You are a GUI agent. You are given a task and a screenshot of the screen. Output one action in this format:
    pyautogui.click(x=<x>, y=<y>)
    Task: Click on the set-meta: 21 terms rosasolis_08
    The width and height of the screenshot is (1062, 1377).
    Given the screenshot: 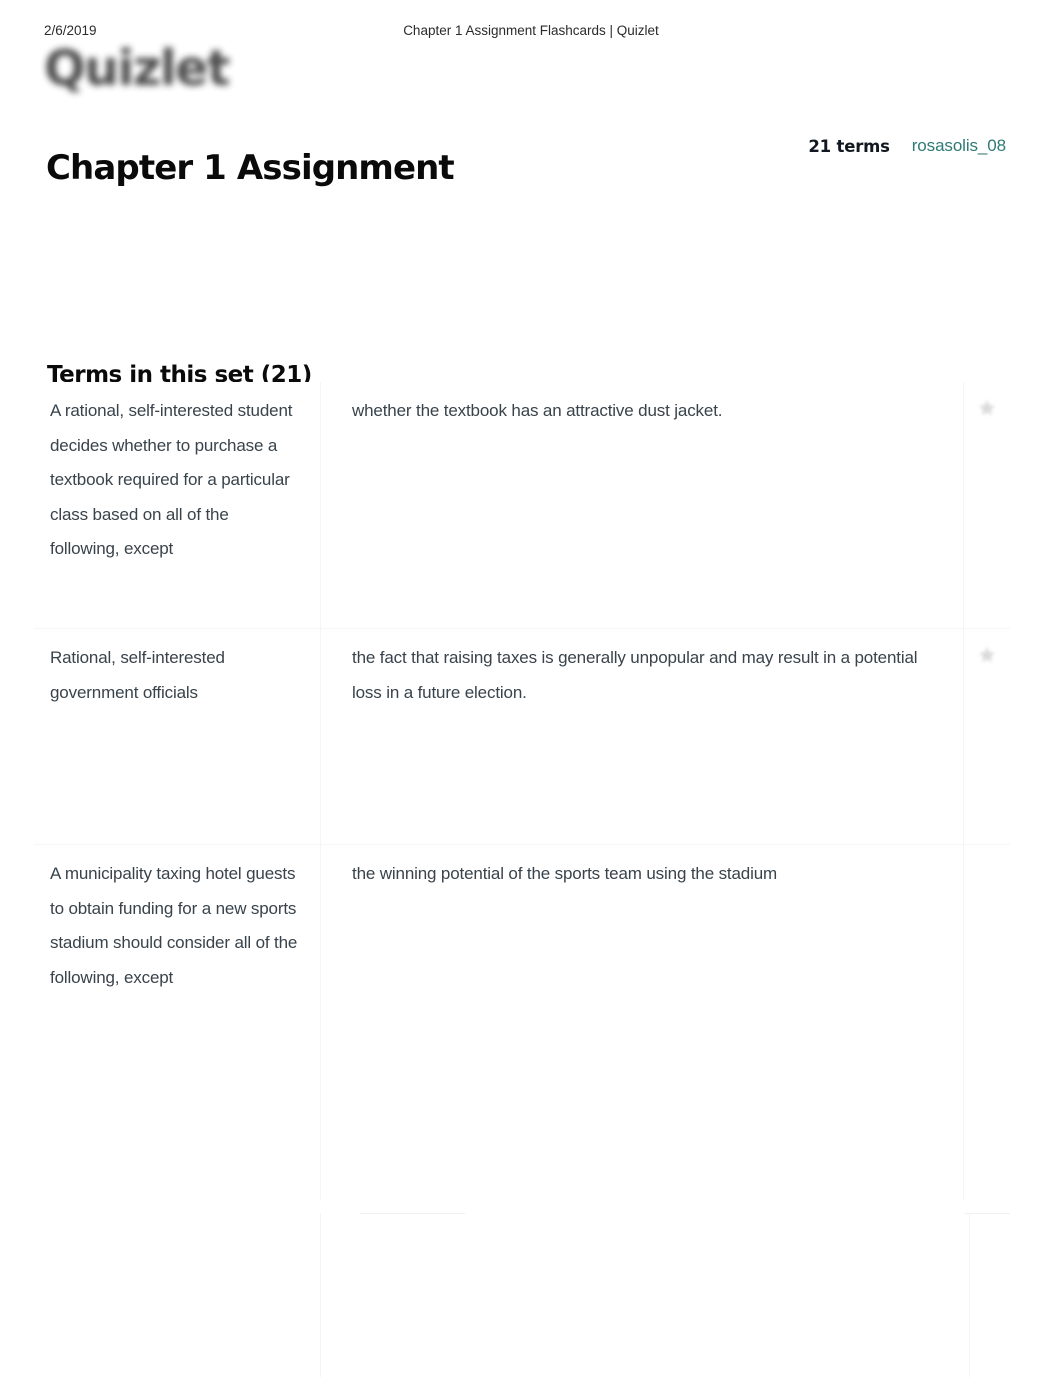 What is the action you would take?
    pyautogui.click(x=907, y=146)
    